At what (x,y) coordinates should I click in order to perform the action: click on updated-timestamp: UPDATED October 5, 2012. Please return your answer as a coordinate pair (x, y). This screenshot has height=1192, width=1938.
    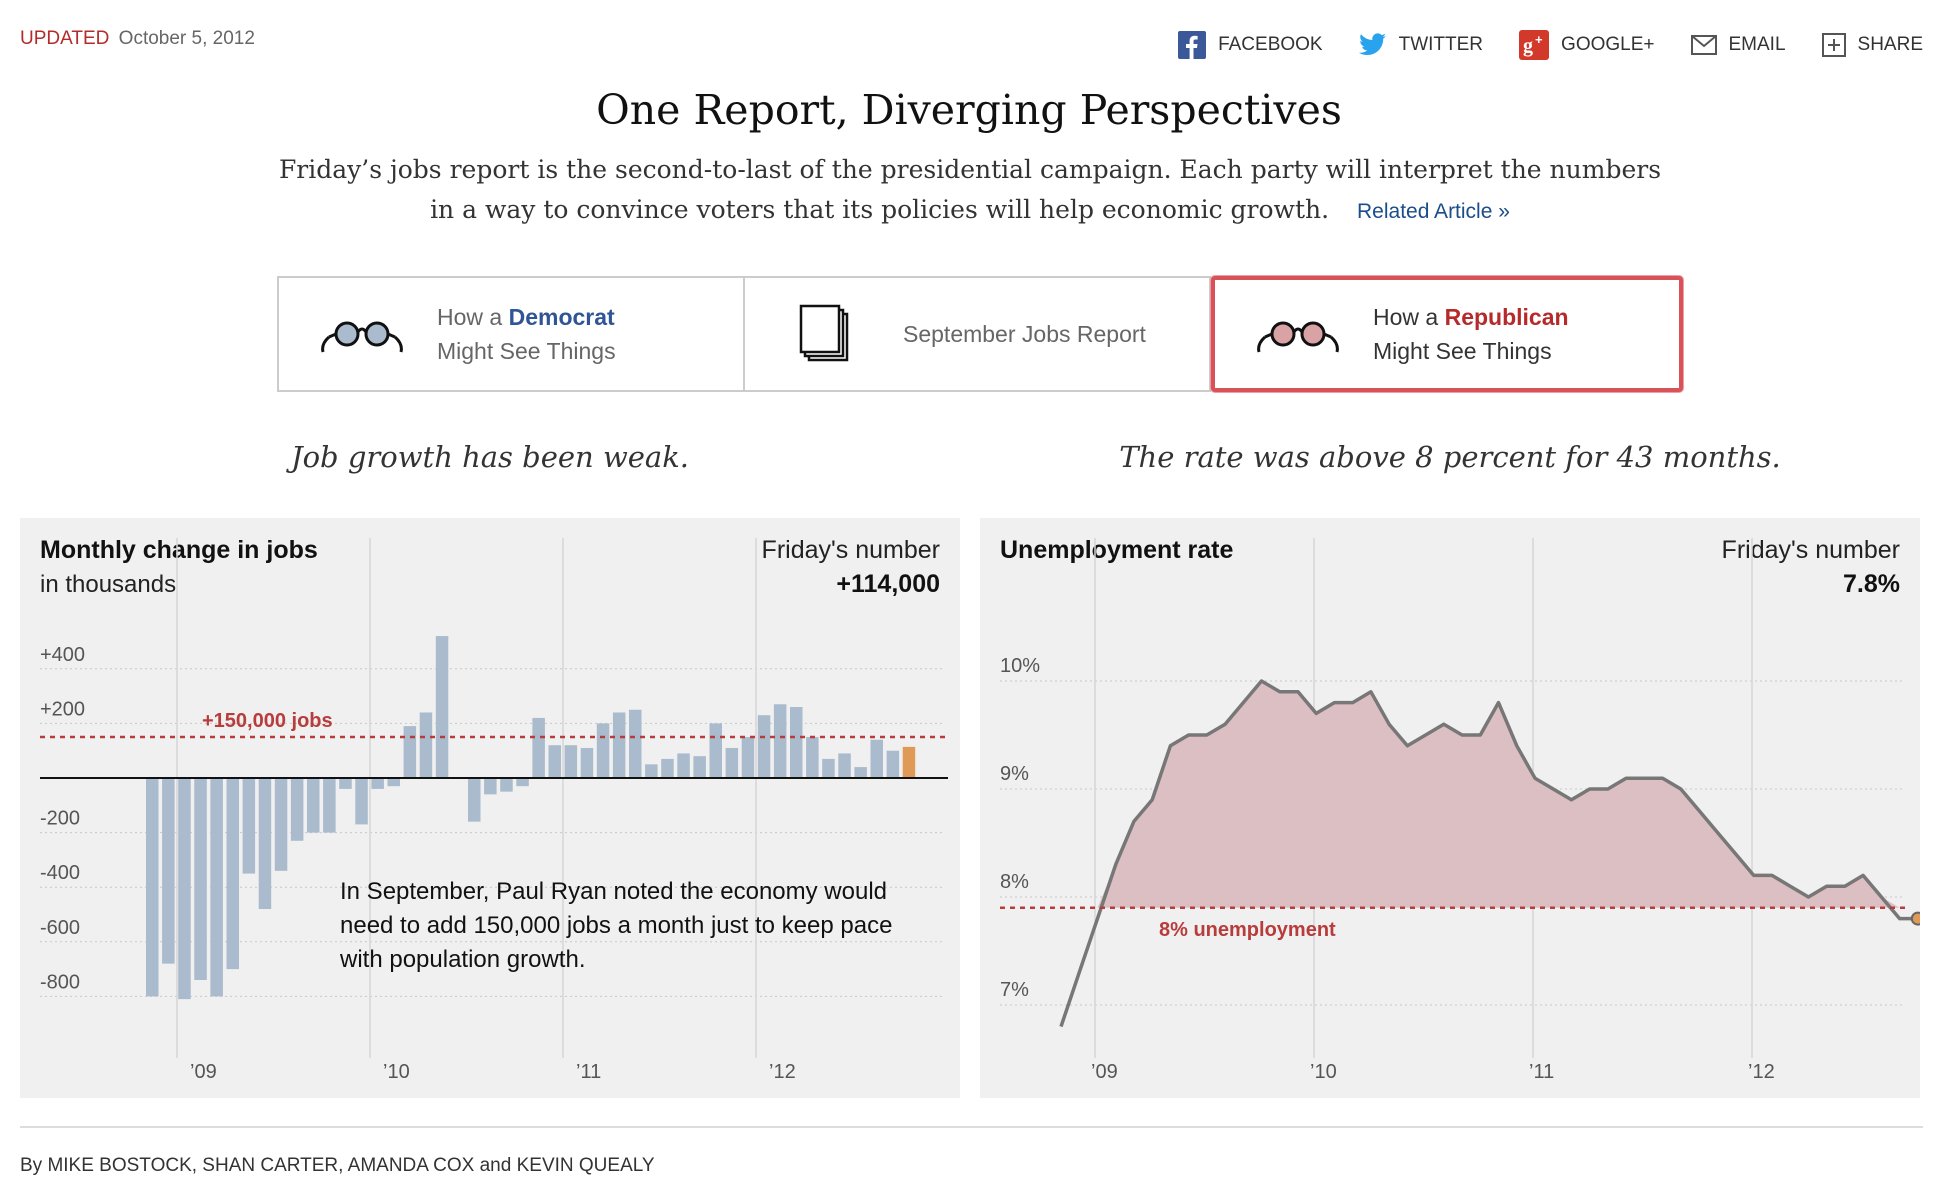
    Looking at the image, I should click on (137, 39).